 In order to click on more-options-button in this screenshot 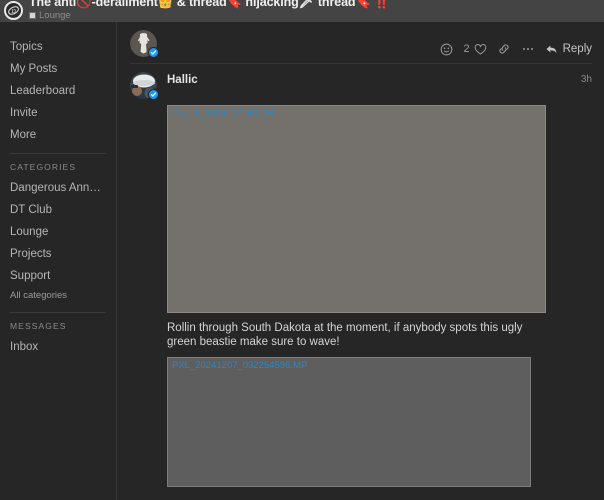, I will do `click(528, 49)`.